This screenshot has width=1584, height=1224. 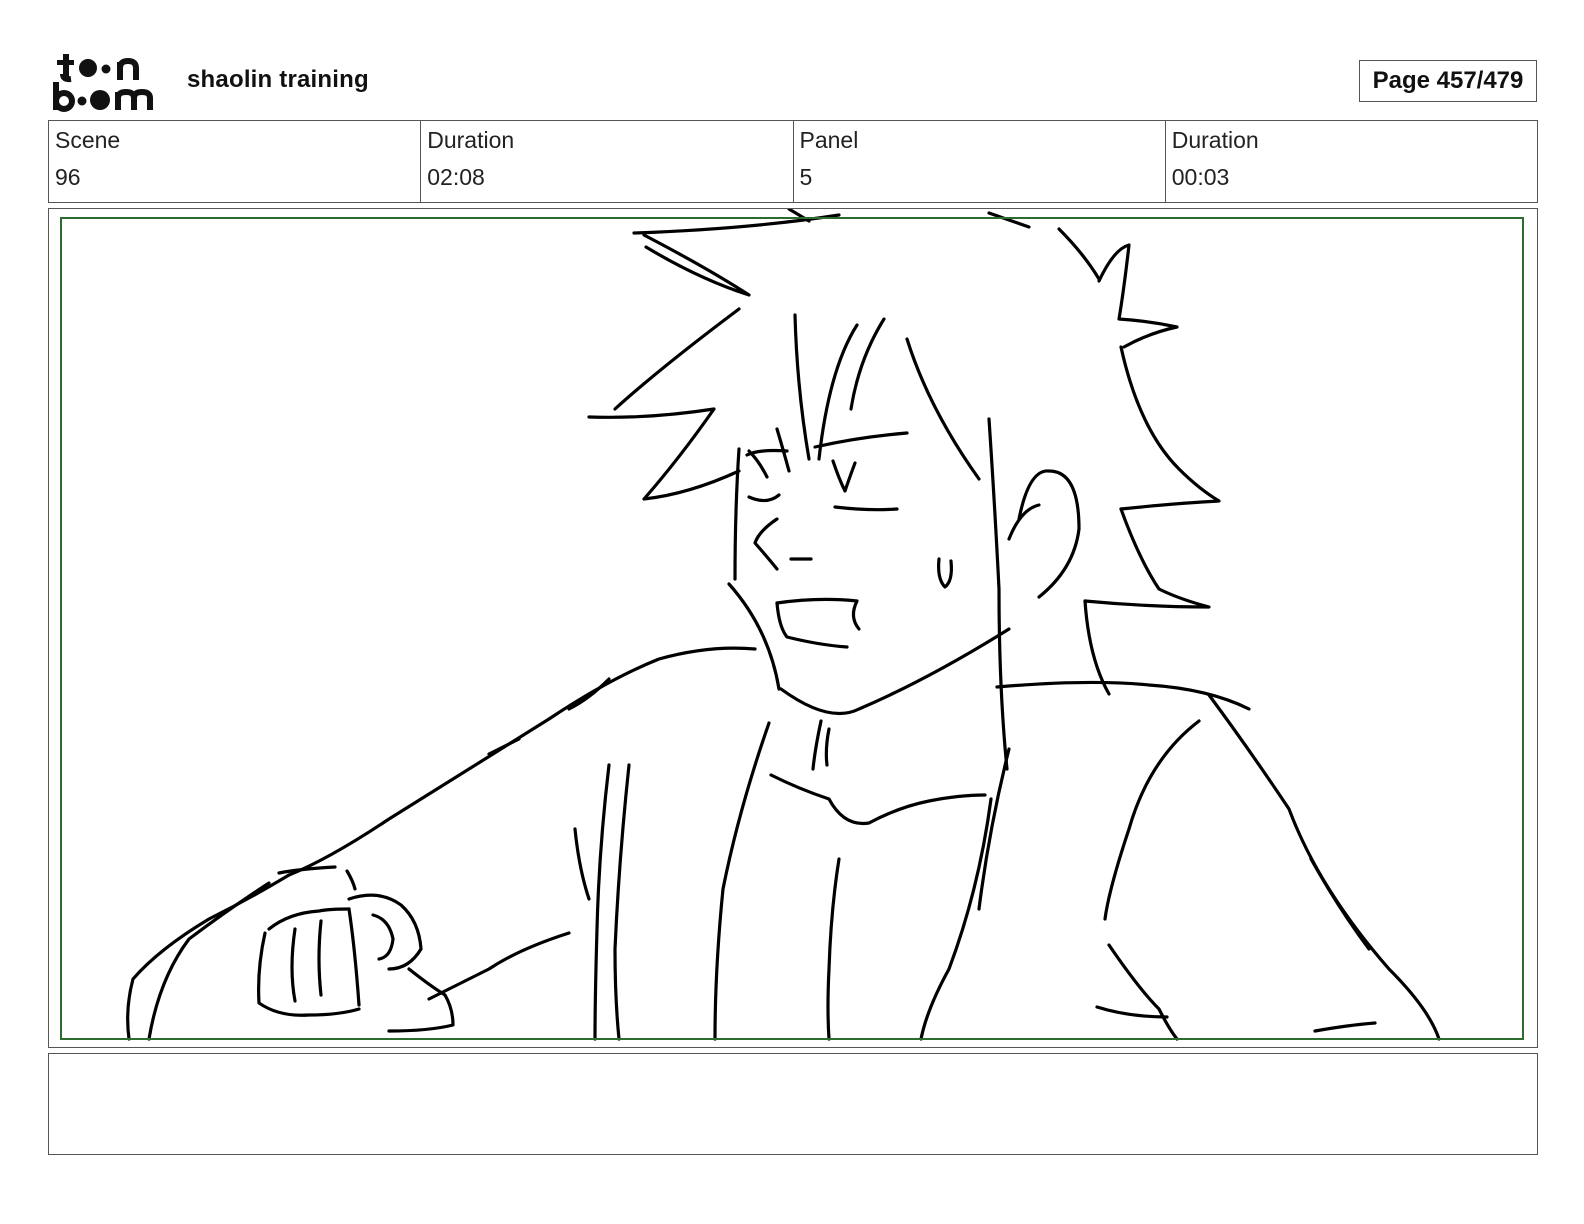 What do you see at coordinates (68, 177) in the screenshot?
I see `scene-value: 96` at bounding box center [68, 177].